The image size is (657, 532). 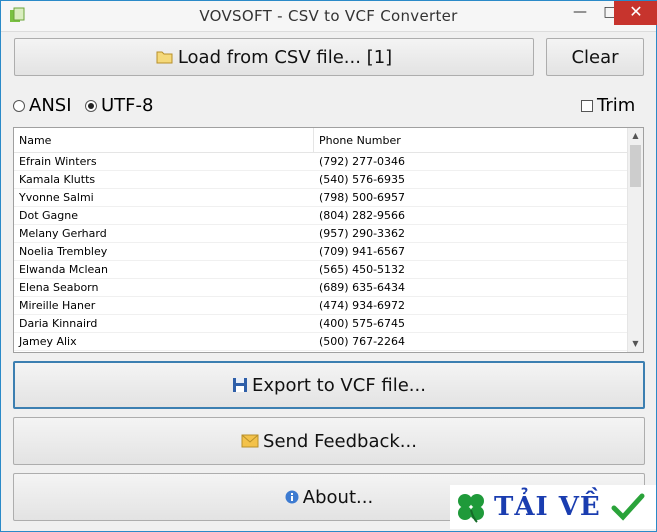 I want to click on contact-name: Kamala Klutts, so click(x=57, y=179).